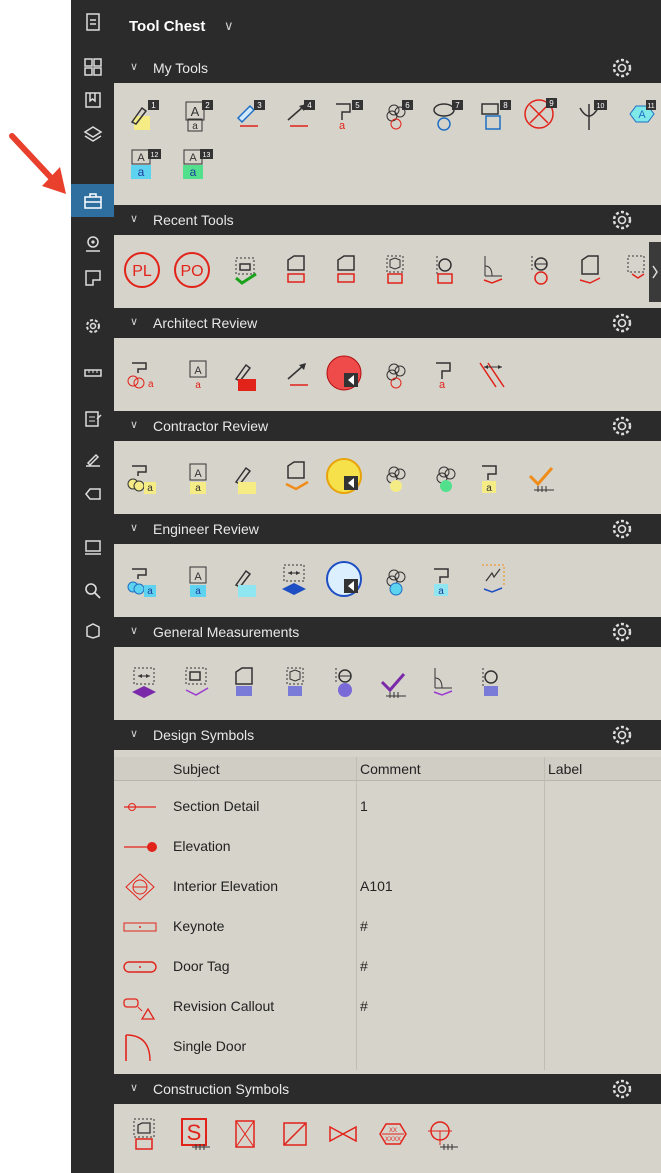 The image size is (661, 1173). What do you see at coordinates (387, 887) in the screenshot?
I see `table-row: Interior Elevation A101` at bounding box center [387, 887].